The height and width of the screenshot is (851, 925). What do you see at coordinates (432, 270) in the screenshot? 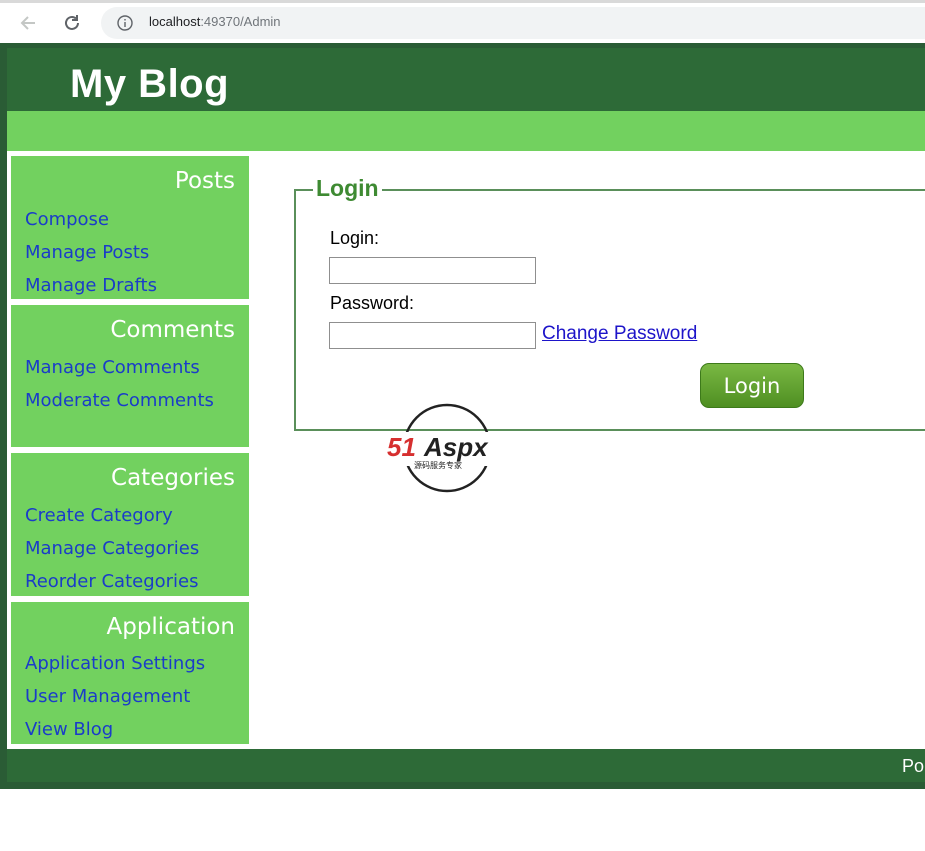
I see `login-input` at bounding box center [432, 270].